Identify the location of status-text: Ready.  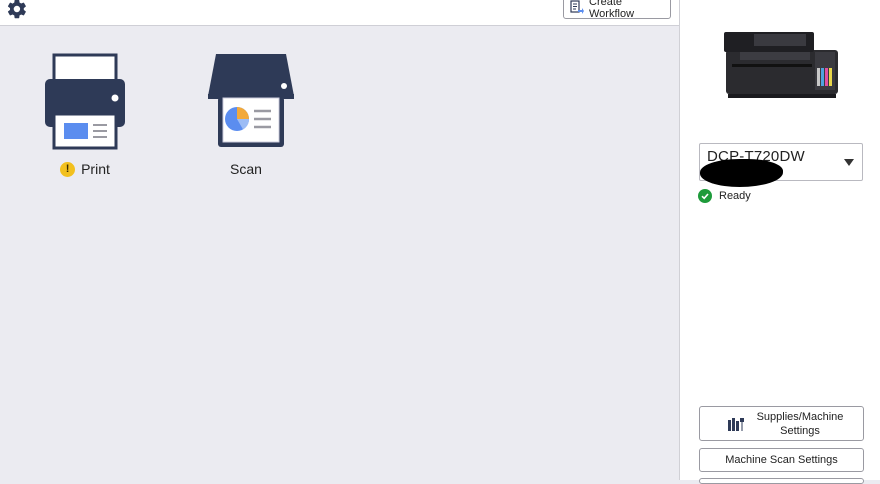
(735, 196).